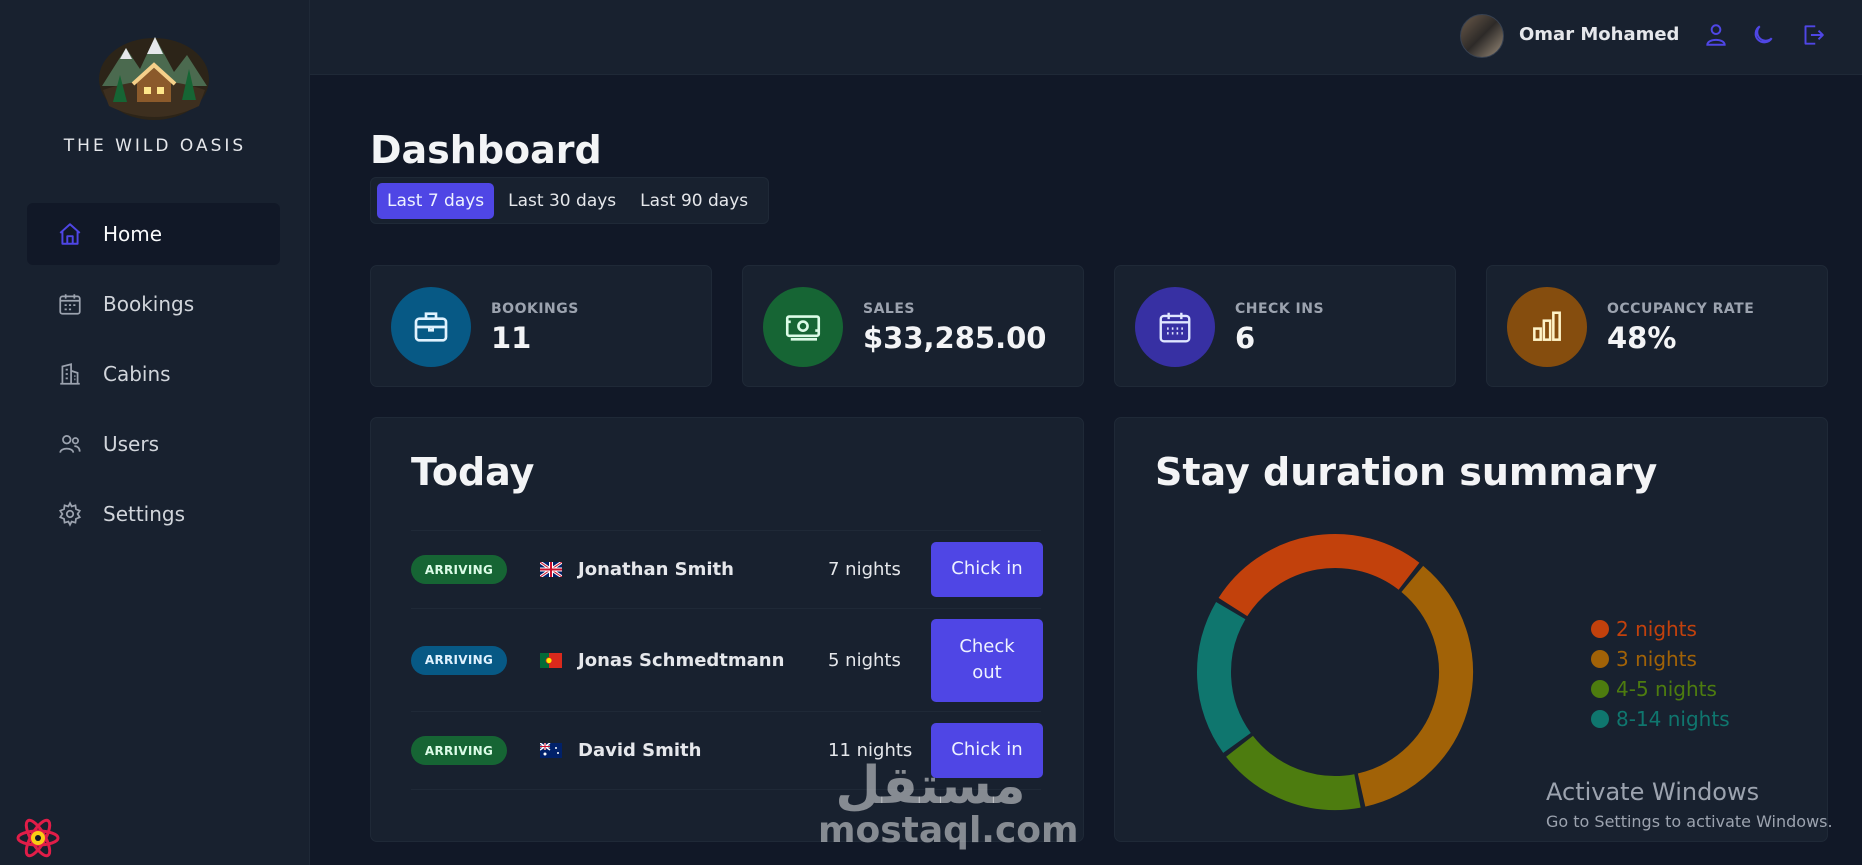 The image size is (1862, 865). I want to click on nights-count: 7 nights, so click(864, 569).